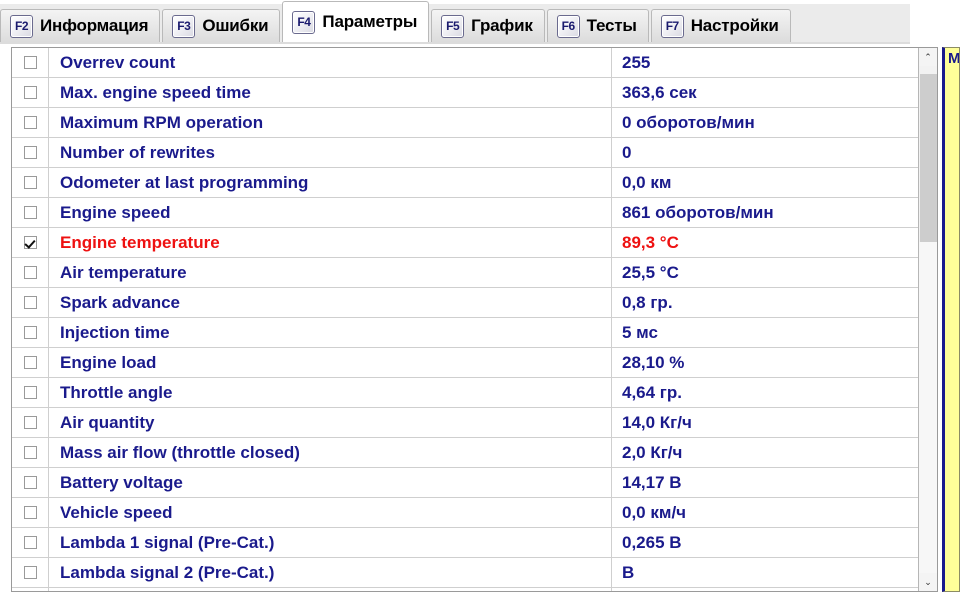 Image resolution: width=960 pixels, height=595 pixels. Describe the element at coordinates (80, 25) in the screenshot. I see `tab-f2: F2 Информация` at that location.